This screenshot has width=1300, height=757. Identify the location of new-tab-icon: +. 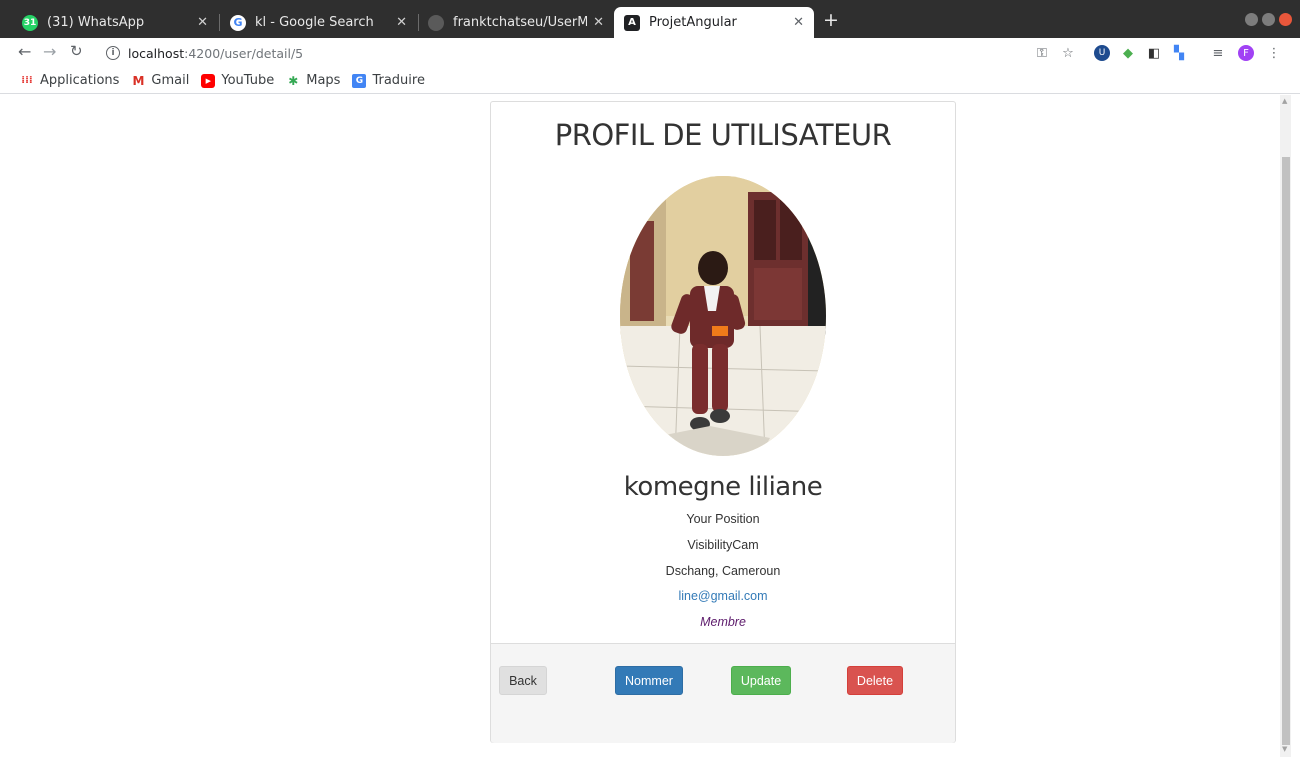
(831, 20).